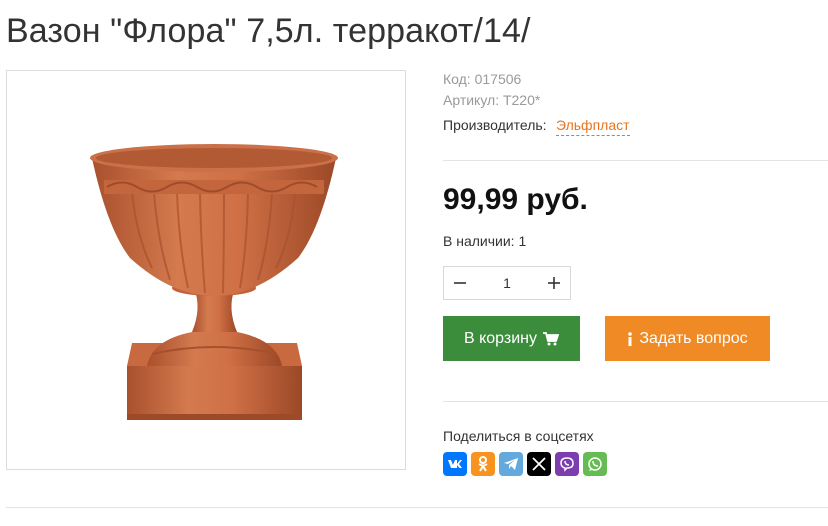  What do you see at coordinates (518, 436) in the screenshot?
I see `share-label: Поделиться в соцсетях` at bounding box center [518, 436].